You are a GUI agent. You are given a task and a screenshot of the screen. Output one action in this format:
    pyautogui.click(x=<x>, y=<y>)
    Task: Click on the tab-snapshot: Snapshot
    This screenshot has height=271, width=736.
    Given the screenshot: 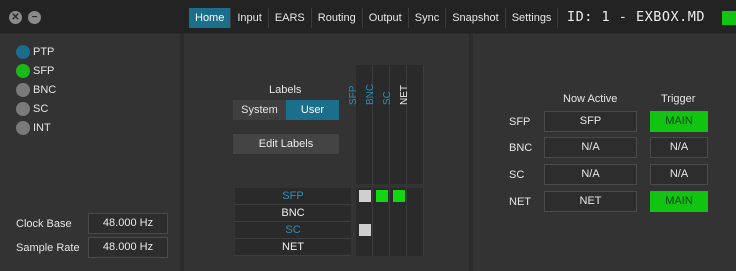 What is the action you would take?
    pyautogui.click(x=476, y=18)
    